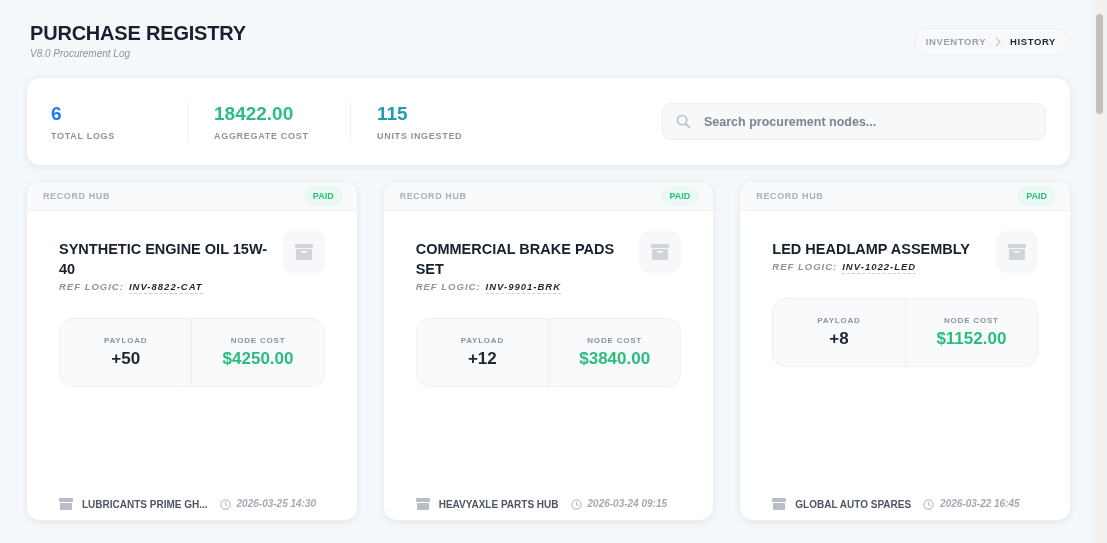  I want to click on page-title: PURCHASE REGISTRY, so click(138, 33).